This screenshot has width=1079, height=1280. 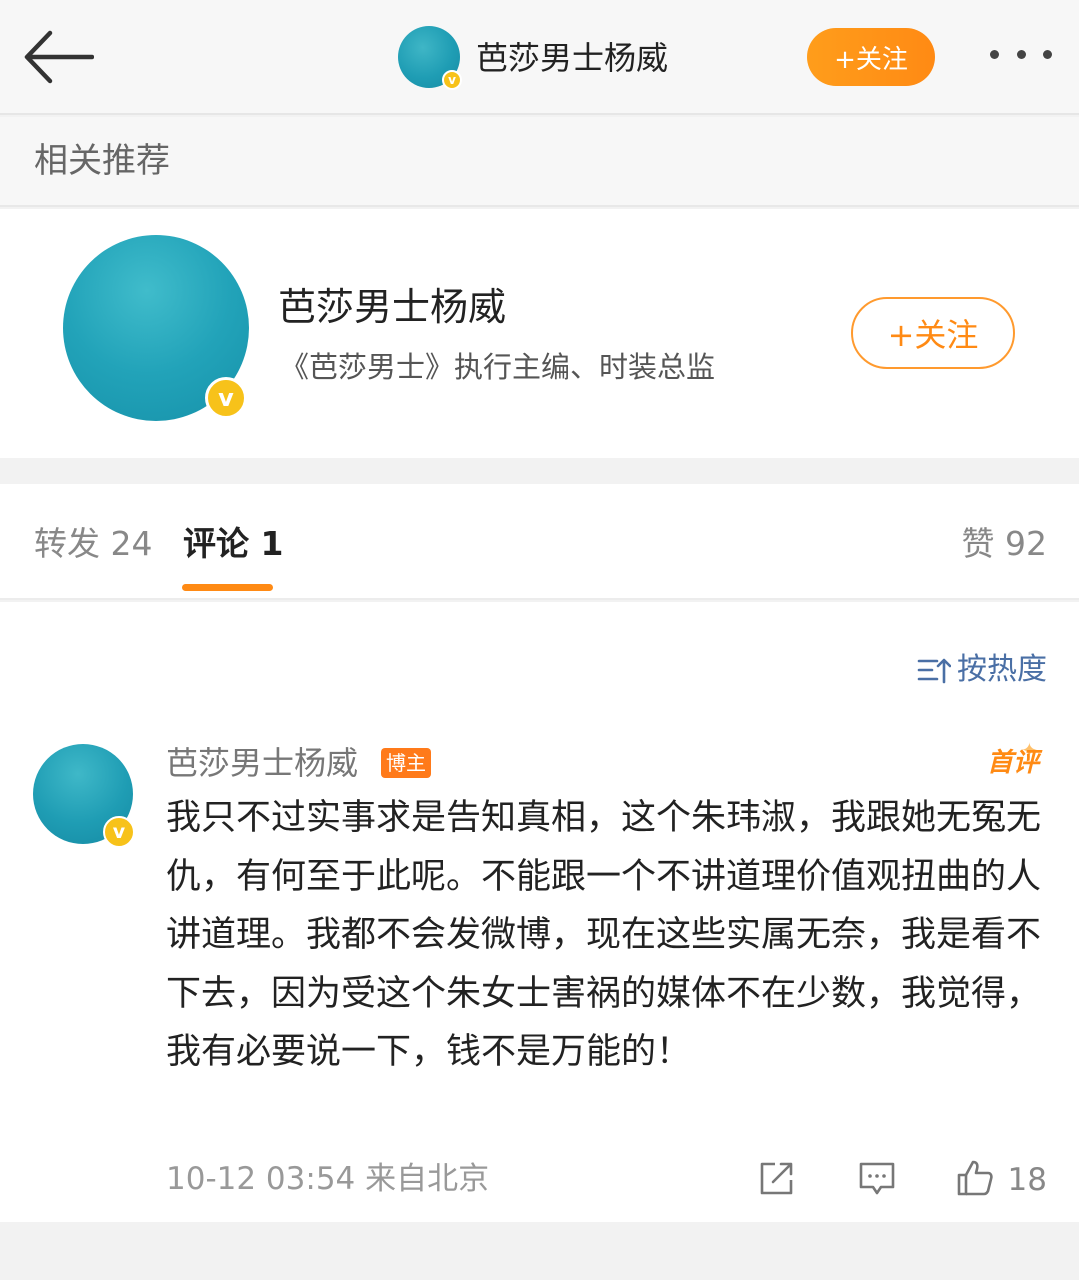 I want to click on top-bar: v 芭莎男士杨威 +关注, so click(x=539, y=57).